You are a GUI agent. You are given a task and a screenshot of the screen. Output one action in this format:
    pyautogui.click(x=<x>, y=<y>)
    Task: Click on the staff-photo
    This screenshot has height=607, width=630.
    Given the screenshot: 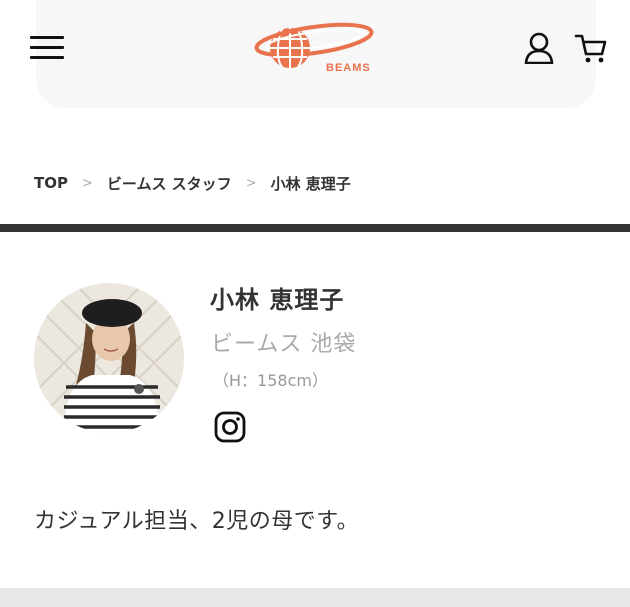 What is the action you would take?
    pyautogui.click(x=109, y=358)
    